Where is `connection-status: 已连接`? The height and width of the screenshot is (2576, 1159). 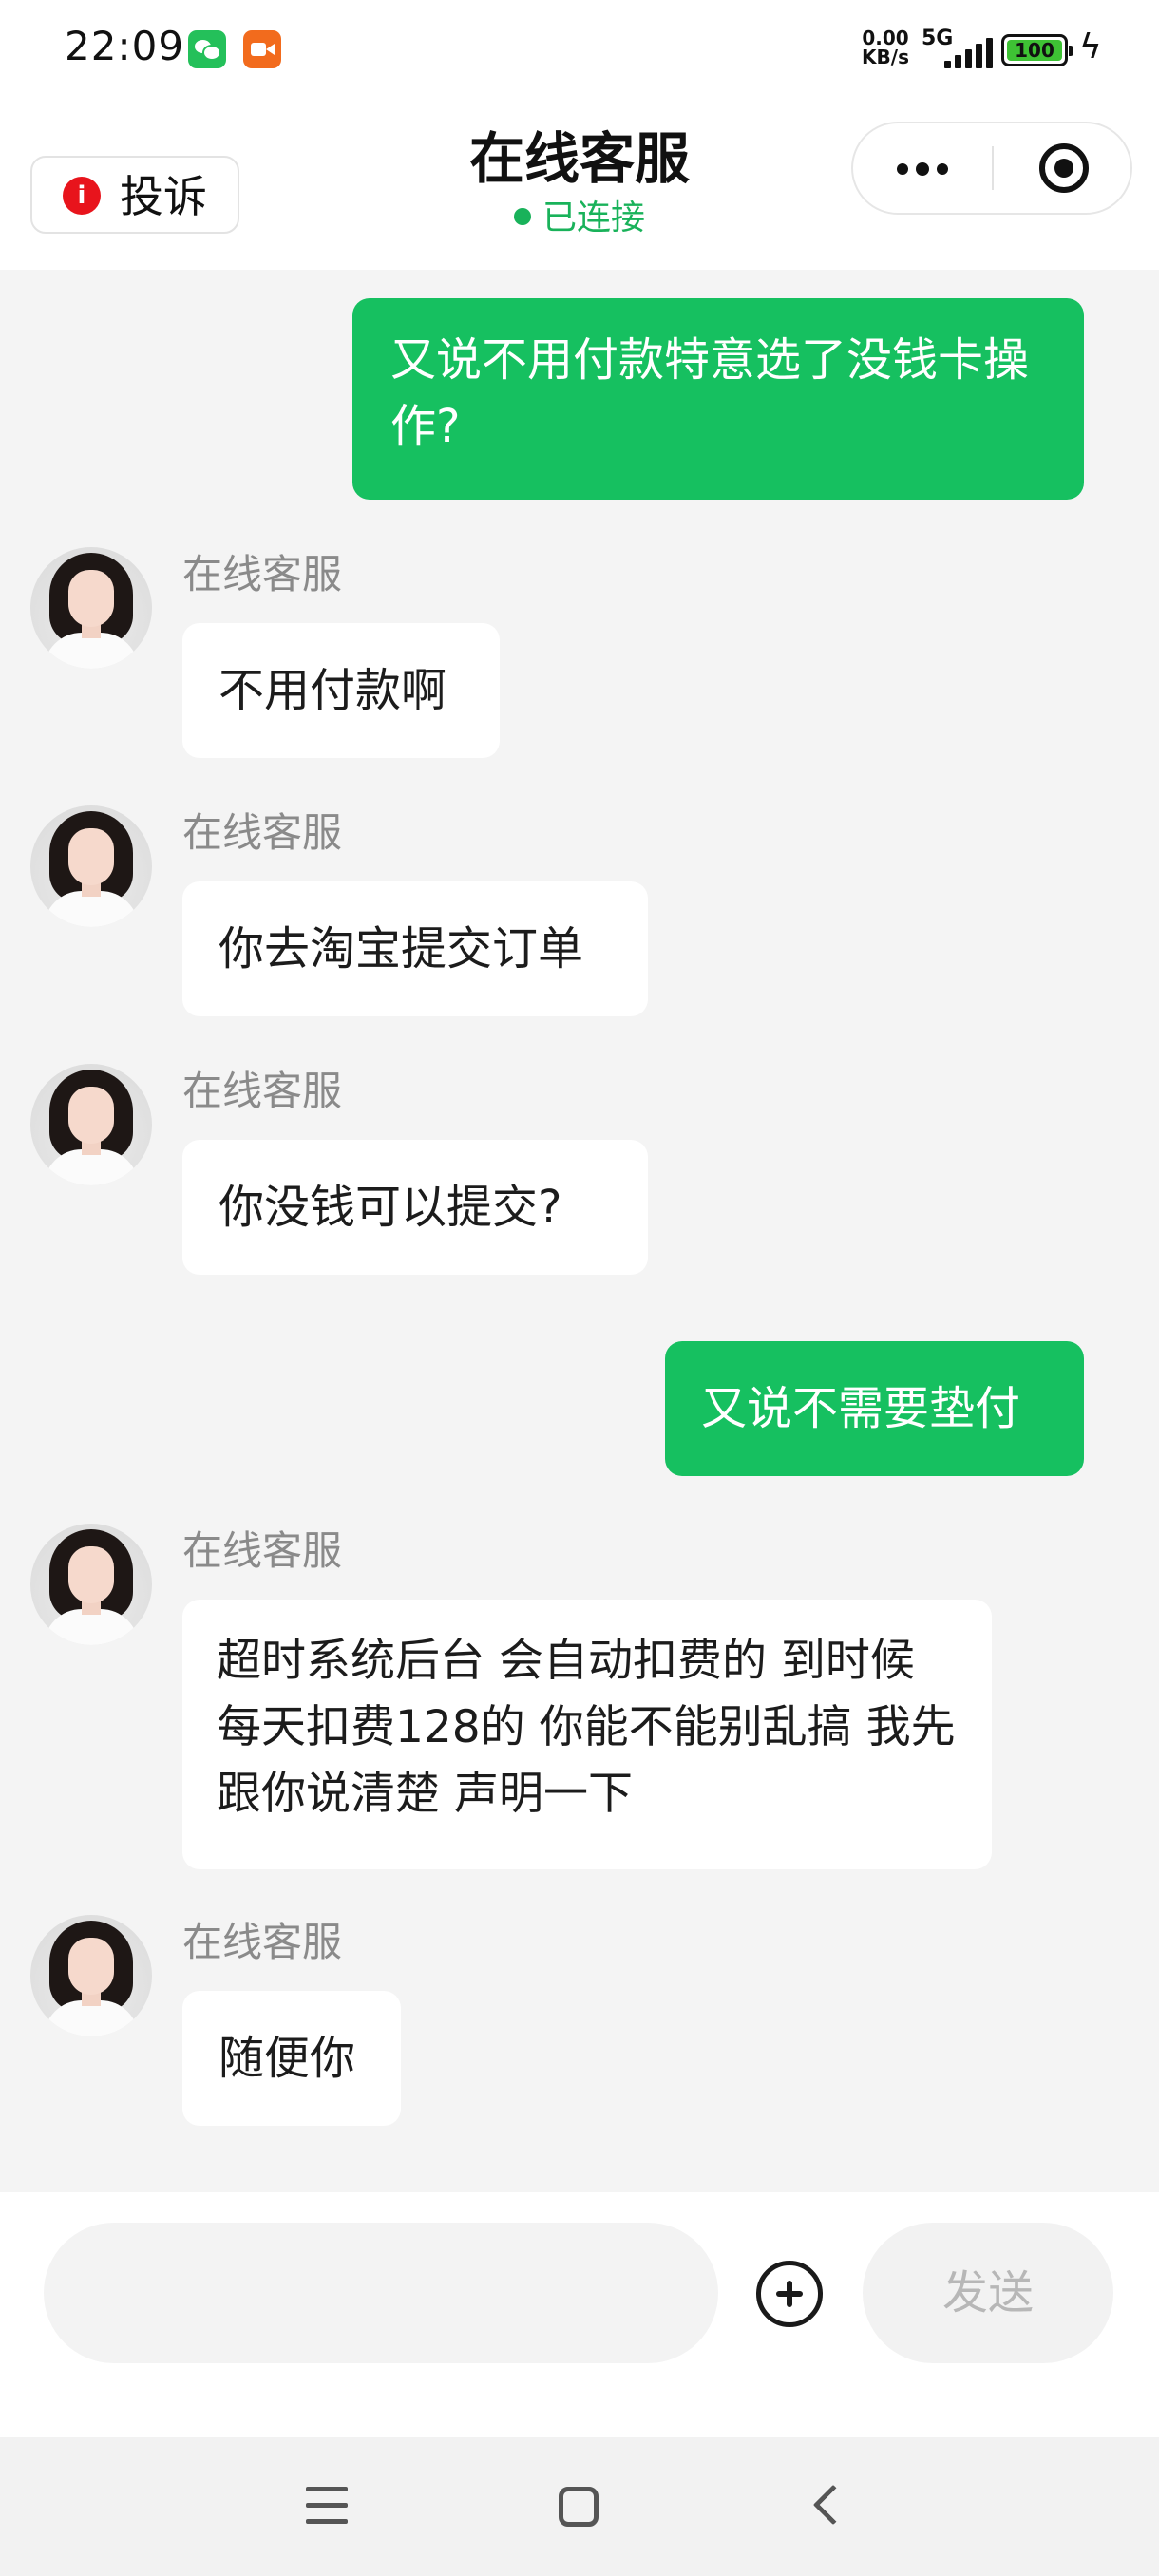 connection-status: 已连接 is located at coordinates (580, 218).